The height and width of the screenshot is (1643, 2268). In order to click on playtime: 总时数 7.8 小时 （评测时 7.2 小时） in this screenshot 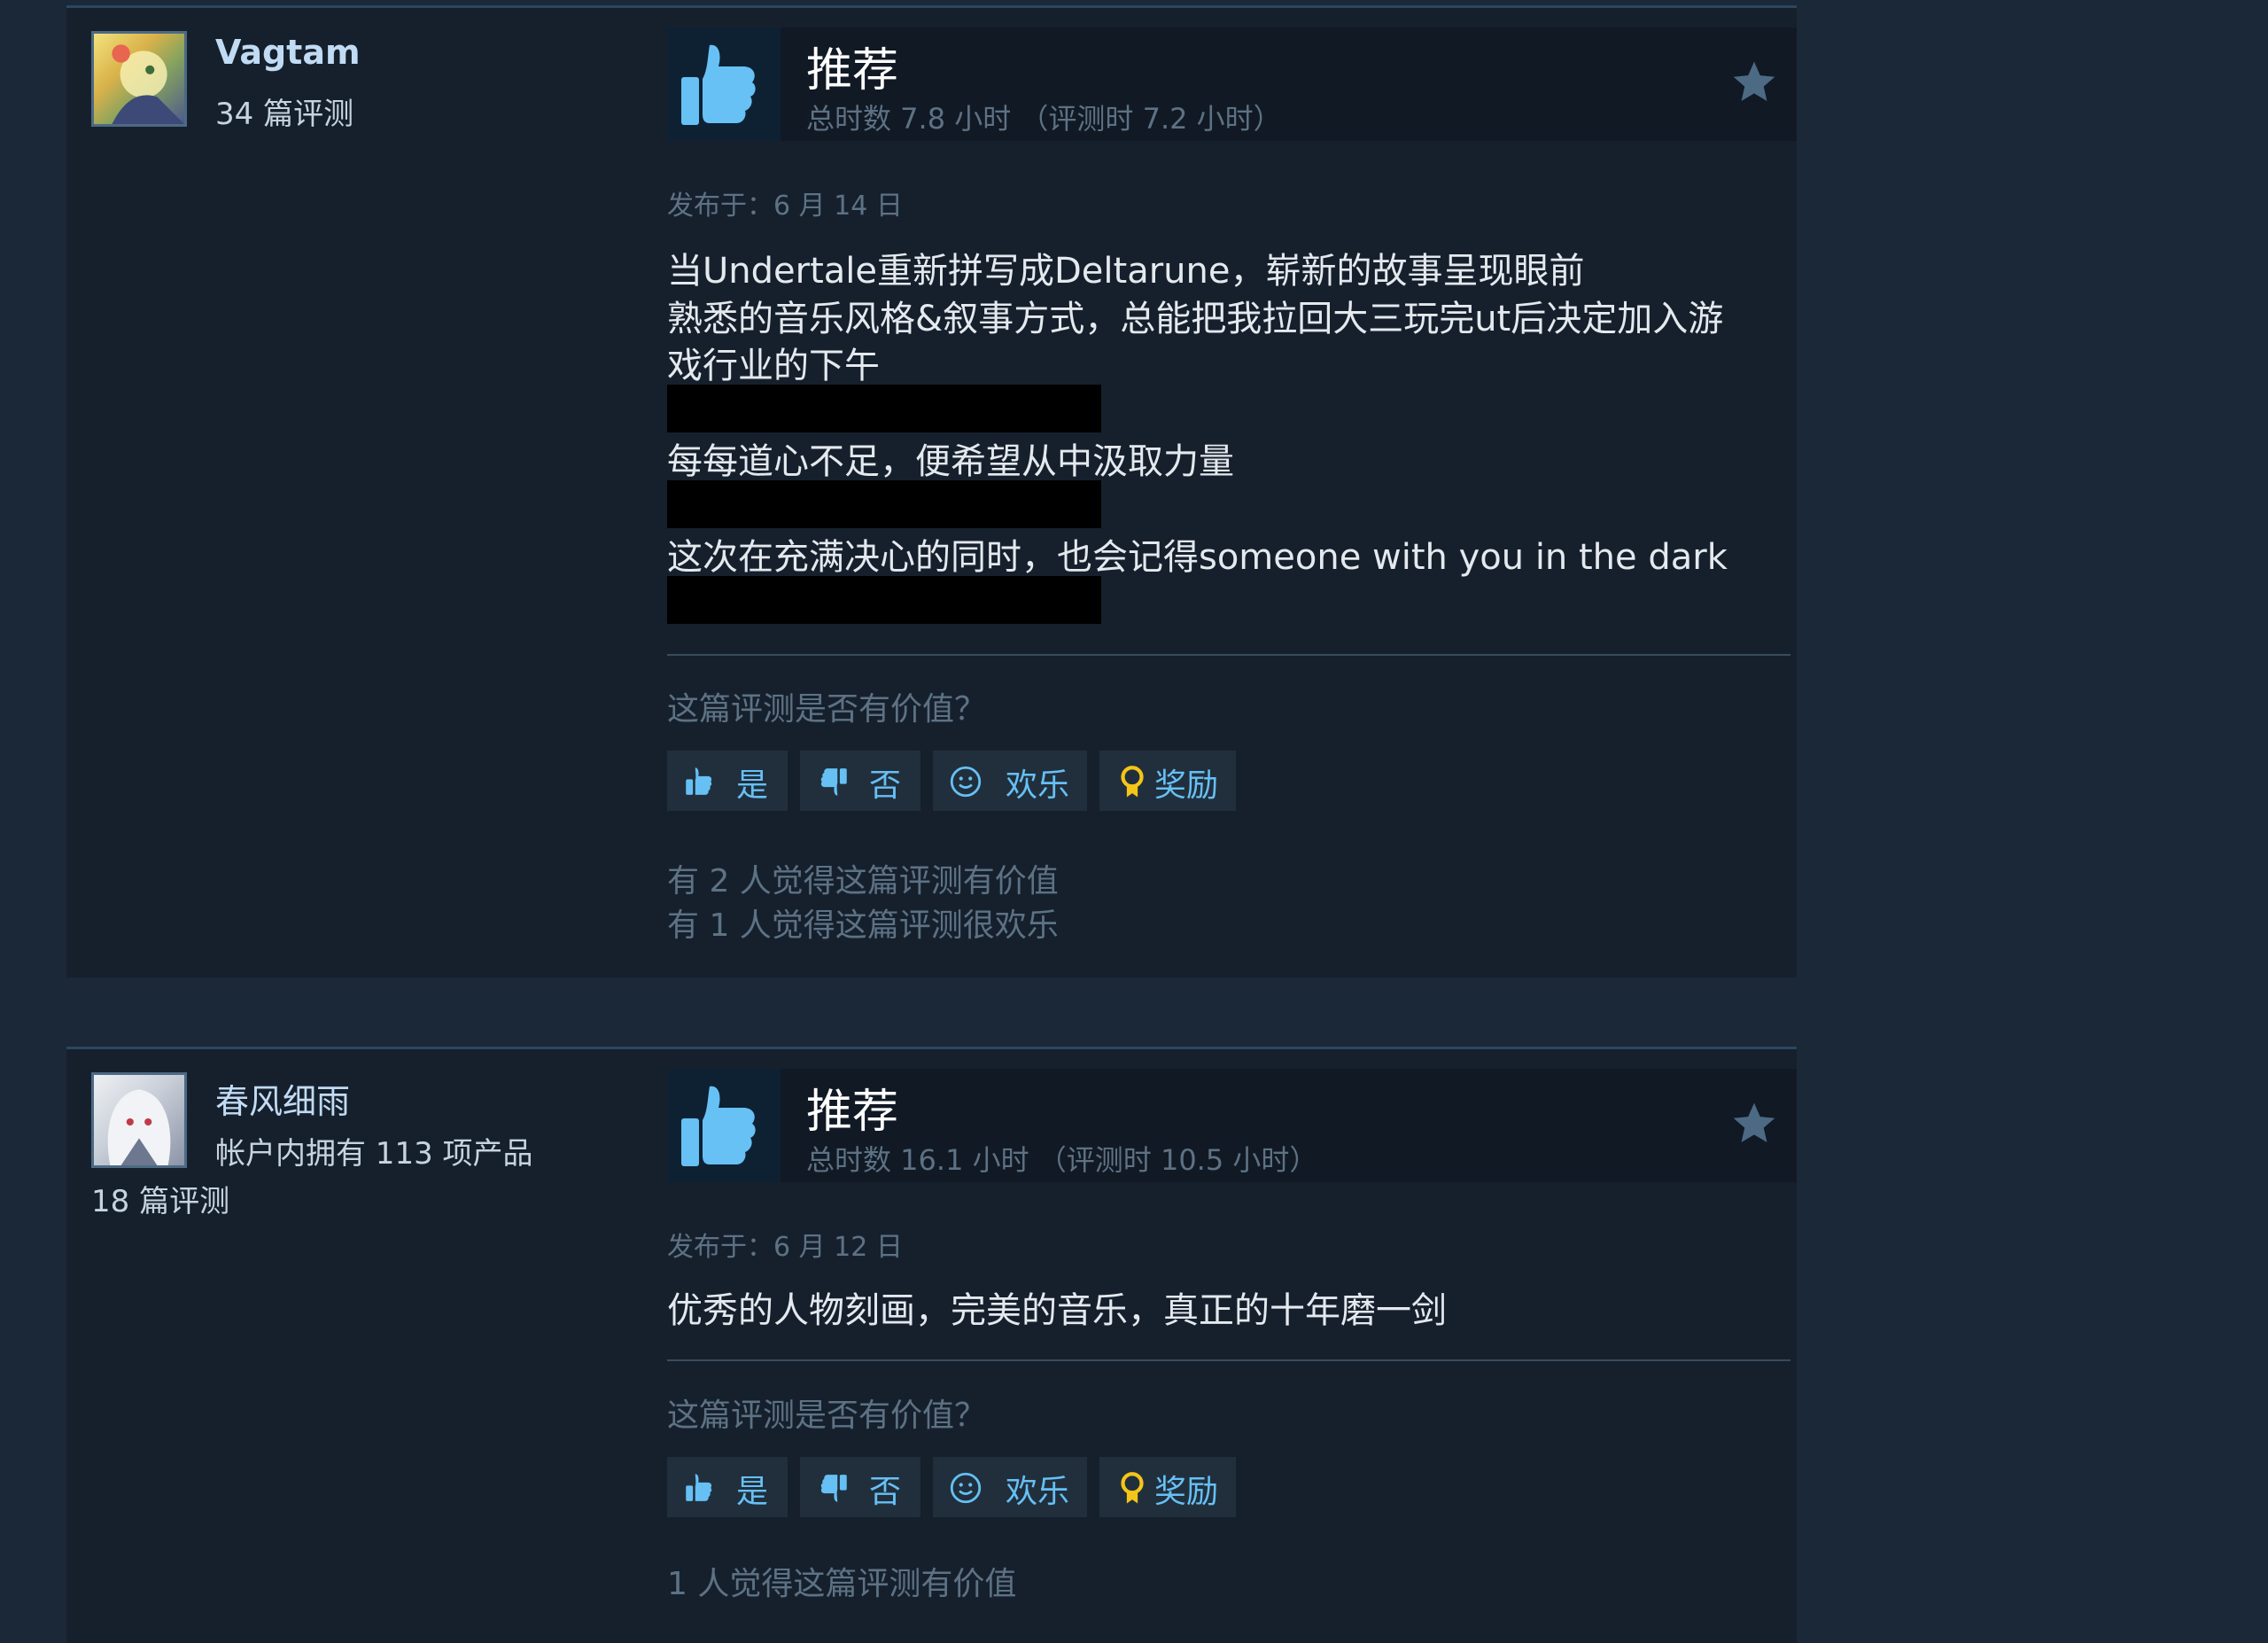, I will do `click(1044, 117)`.